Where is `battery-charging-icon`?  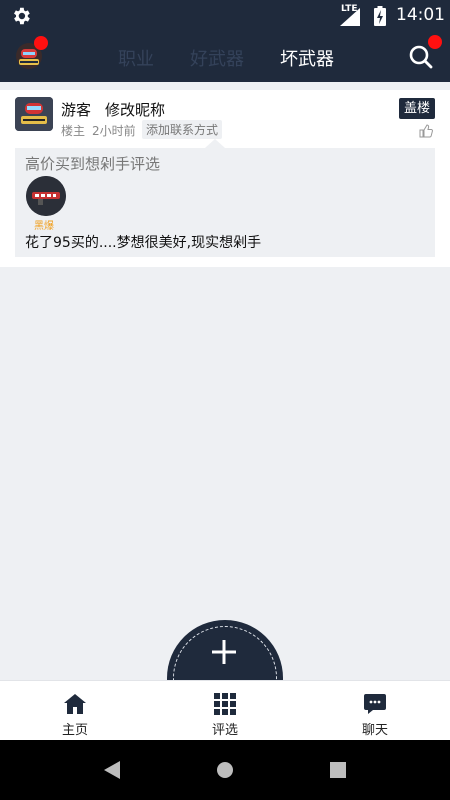 battery-charging-icon is located at coordinates (380, 16).